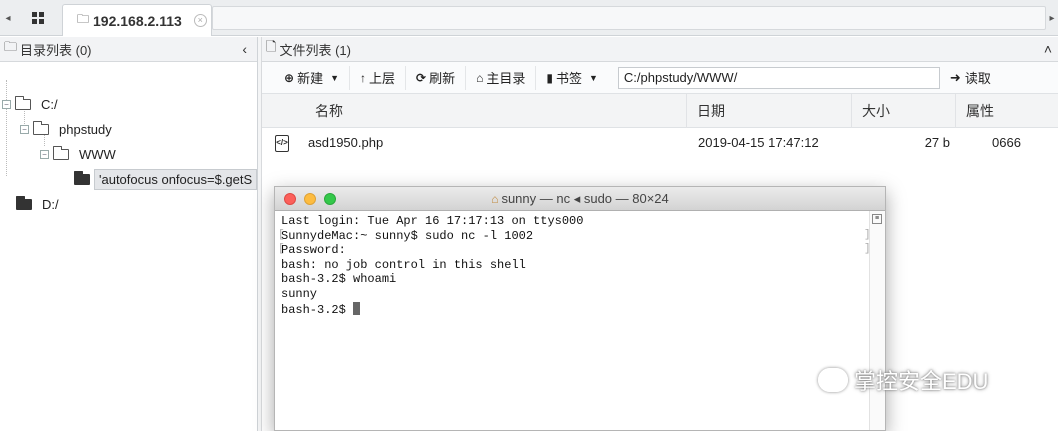 This screenshot has width=1058, height=431. What do you see at coordinates (277, 111) in the screenshot?
I see `column-icon` at bounding box center [277, 111].